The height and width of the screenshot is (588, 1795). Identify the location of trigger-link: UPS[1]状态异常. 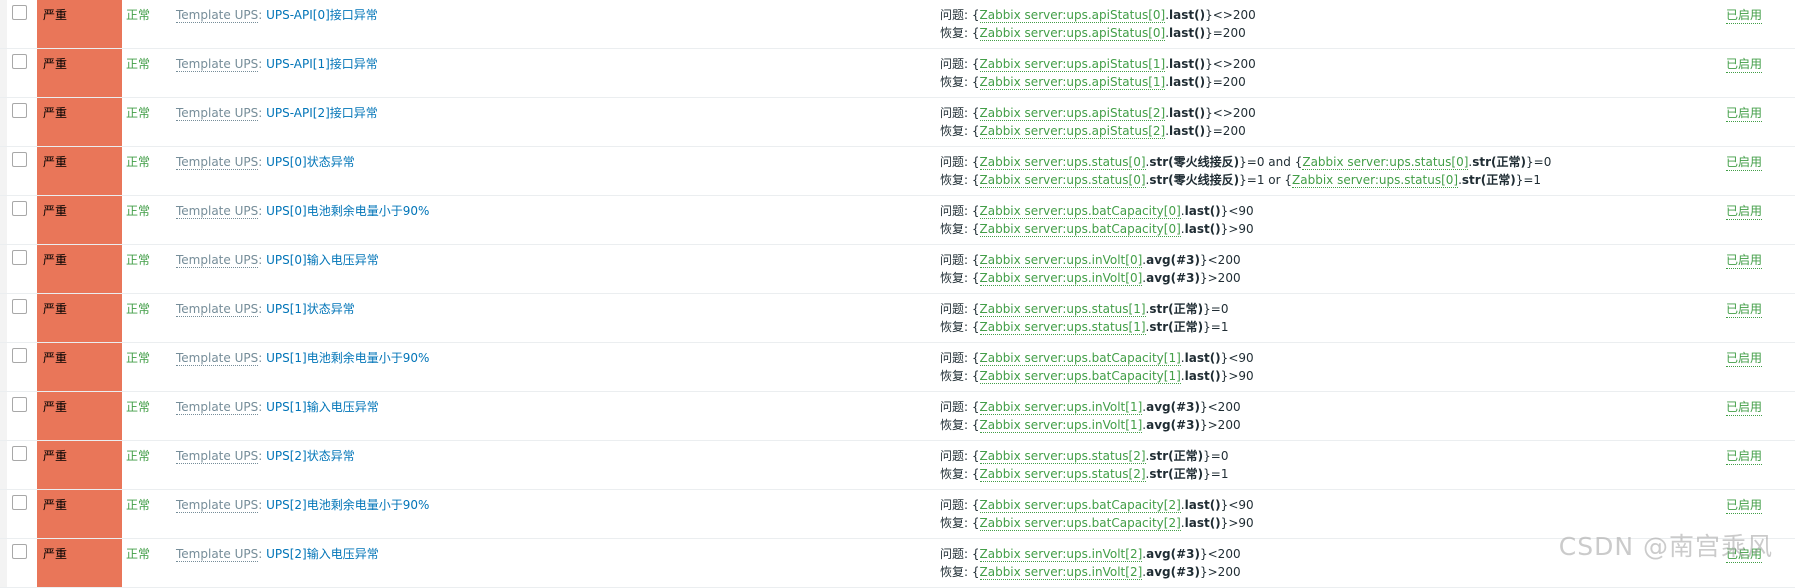
(310, 309).